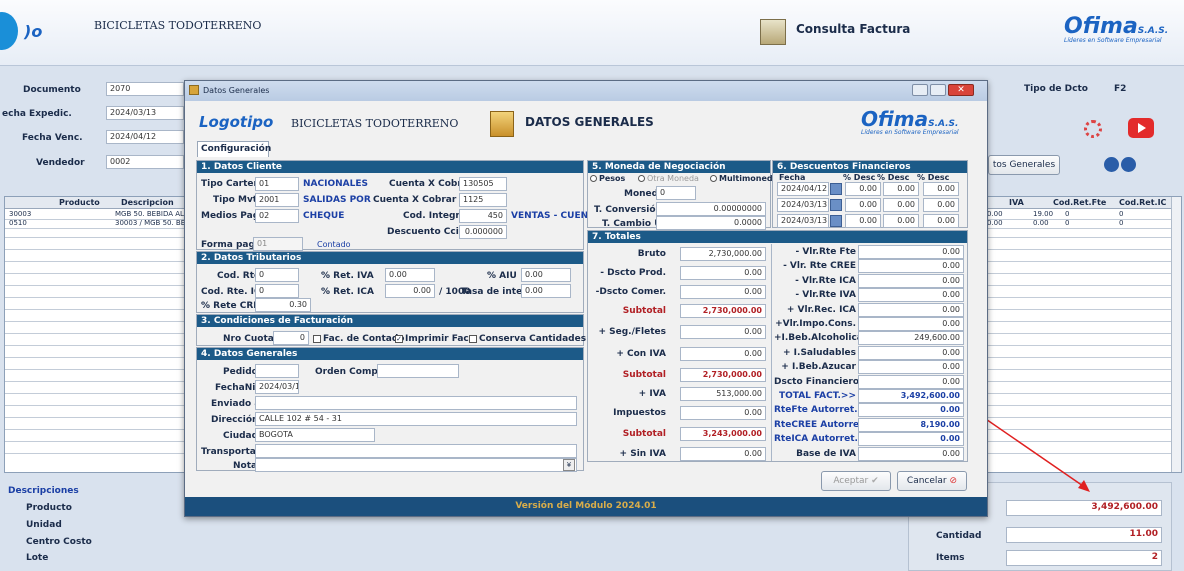 The image size is (1184, 571). What do you see at coordinates (961, 90) in the screenshot?
I see `close-button: ✕` at bounding box center [961, 90].